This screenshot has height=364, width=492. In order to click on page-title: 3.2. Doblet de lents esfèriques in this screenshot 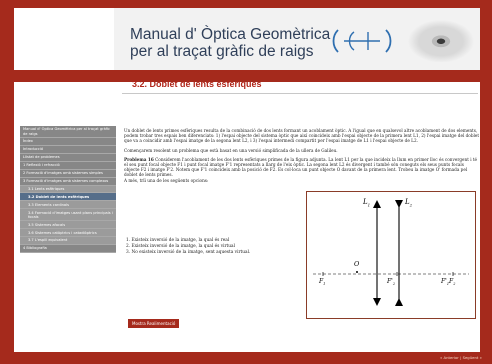, I will do `click(197, 84)`.